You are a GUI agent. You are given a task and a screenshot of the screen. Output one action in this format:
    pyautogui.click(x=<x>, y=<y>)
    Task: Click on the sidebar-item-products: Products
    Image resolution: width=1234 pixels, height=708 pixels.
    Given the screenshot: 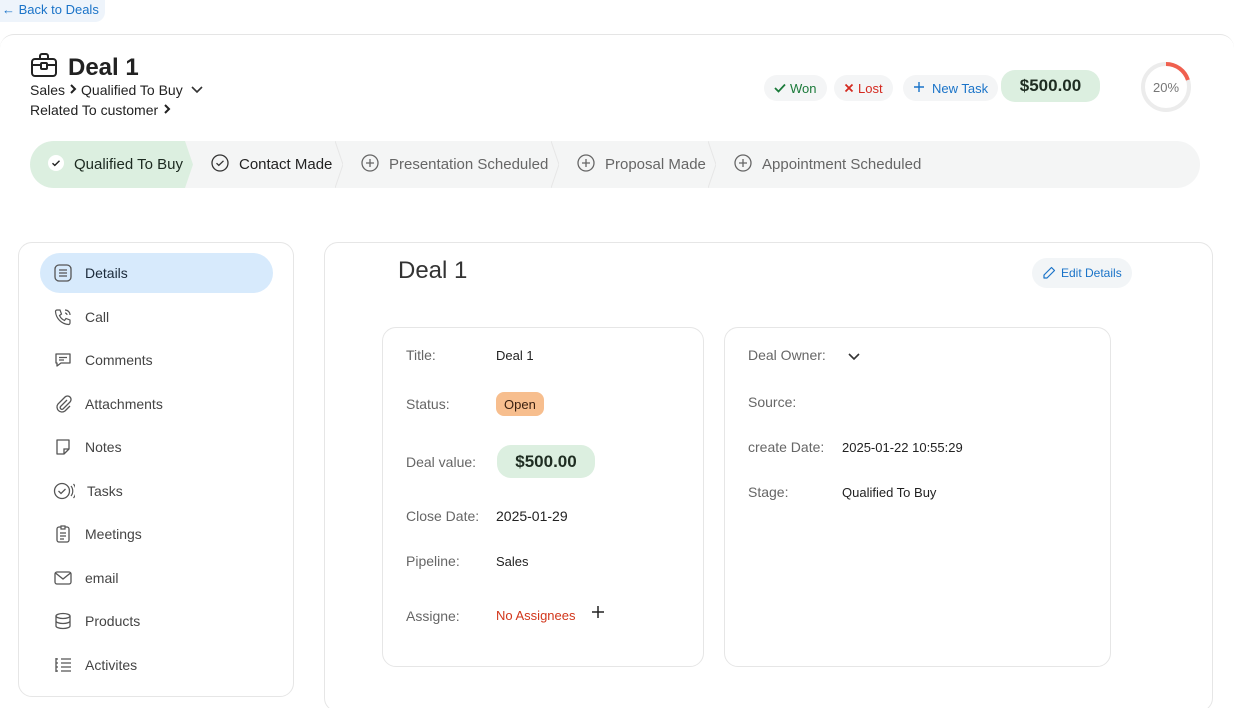 What is the action you would take?
    pyautogui.click(x=156, y=621)
    